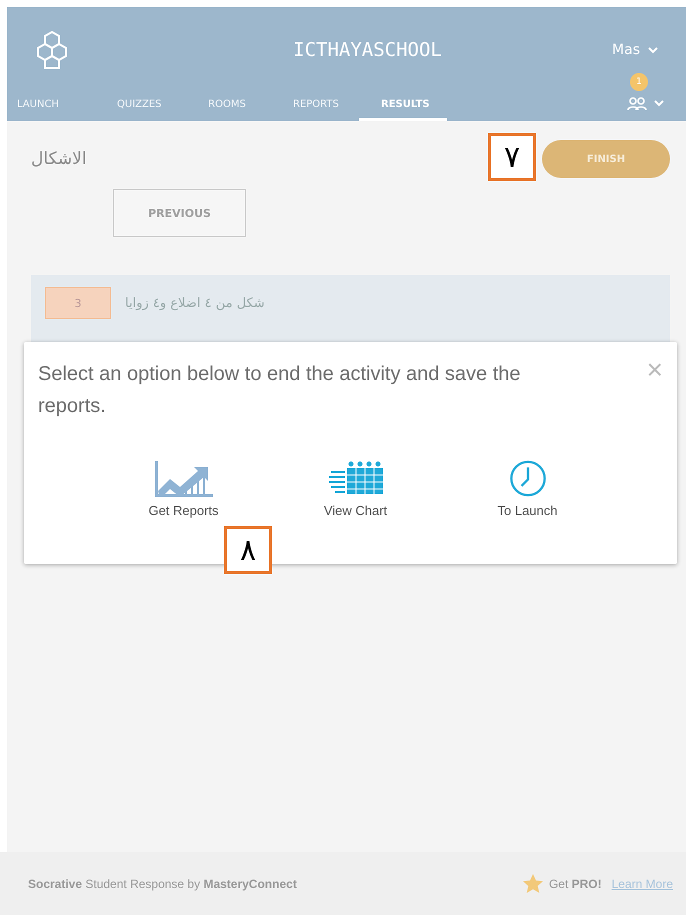  I want to click on people-icon, so click(637, 103).